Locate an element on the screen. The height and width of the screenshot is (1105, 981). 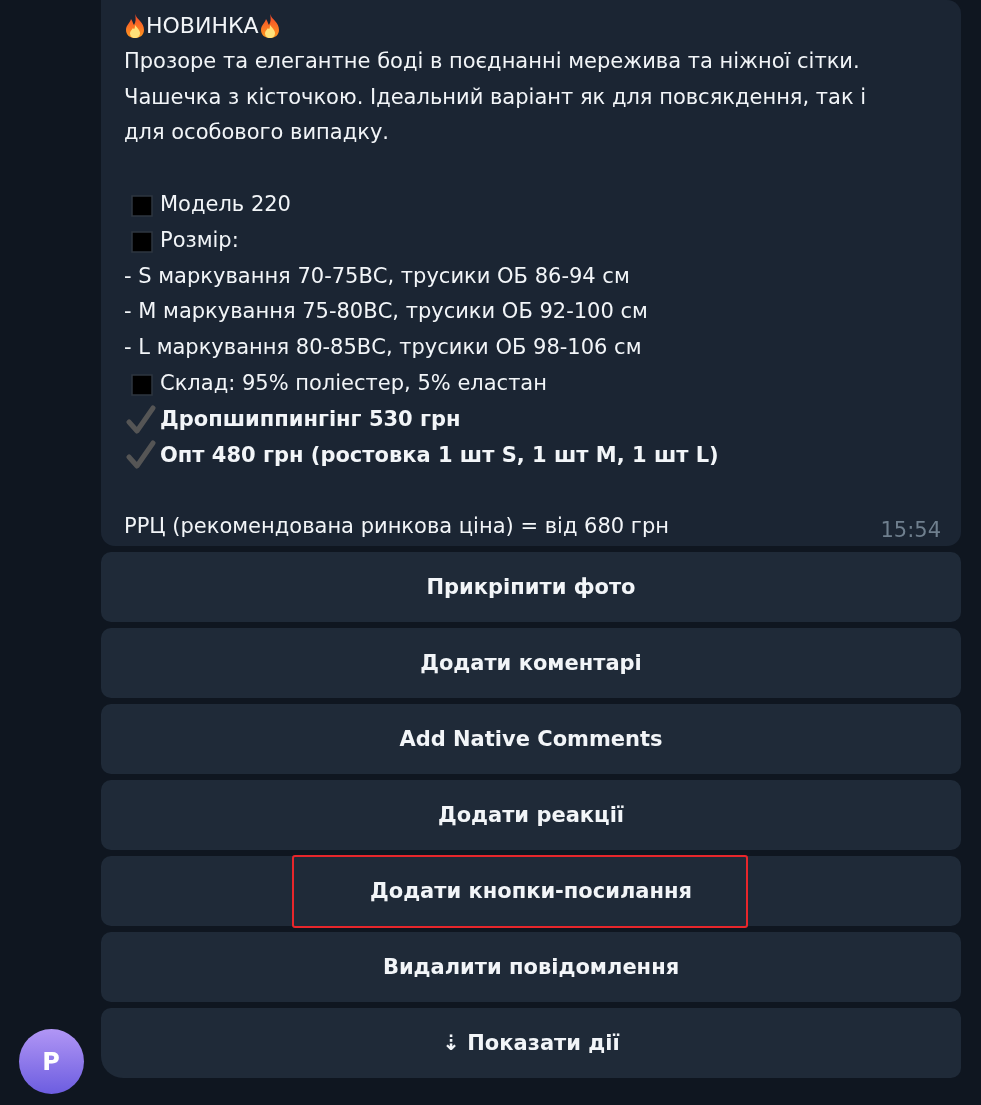
inline-button: Додати реакції is located at coordinates (531, 815).